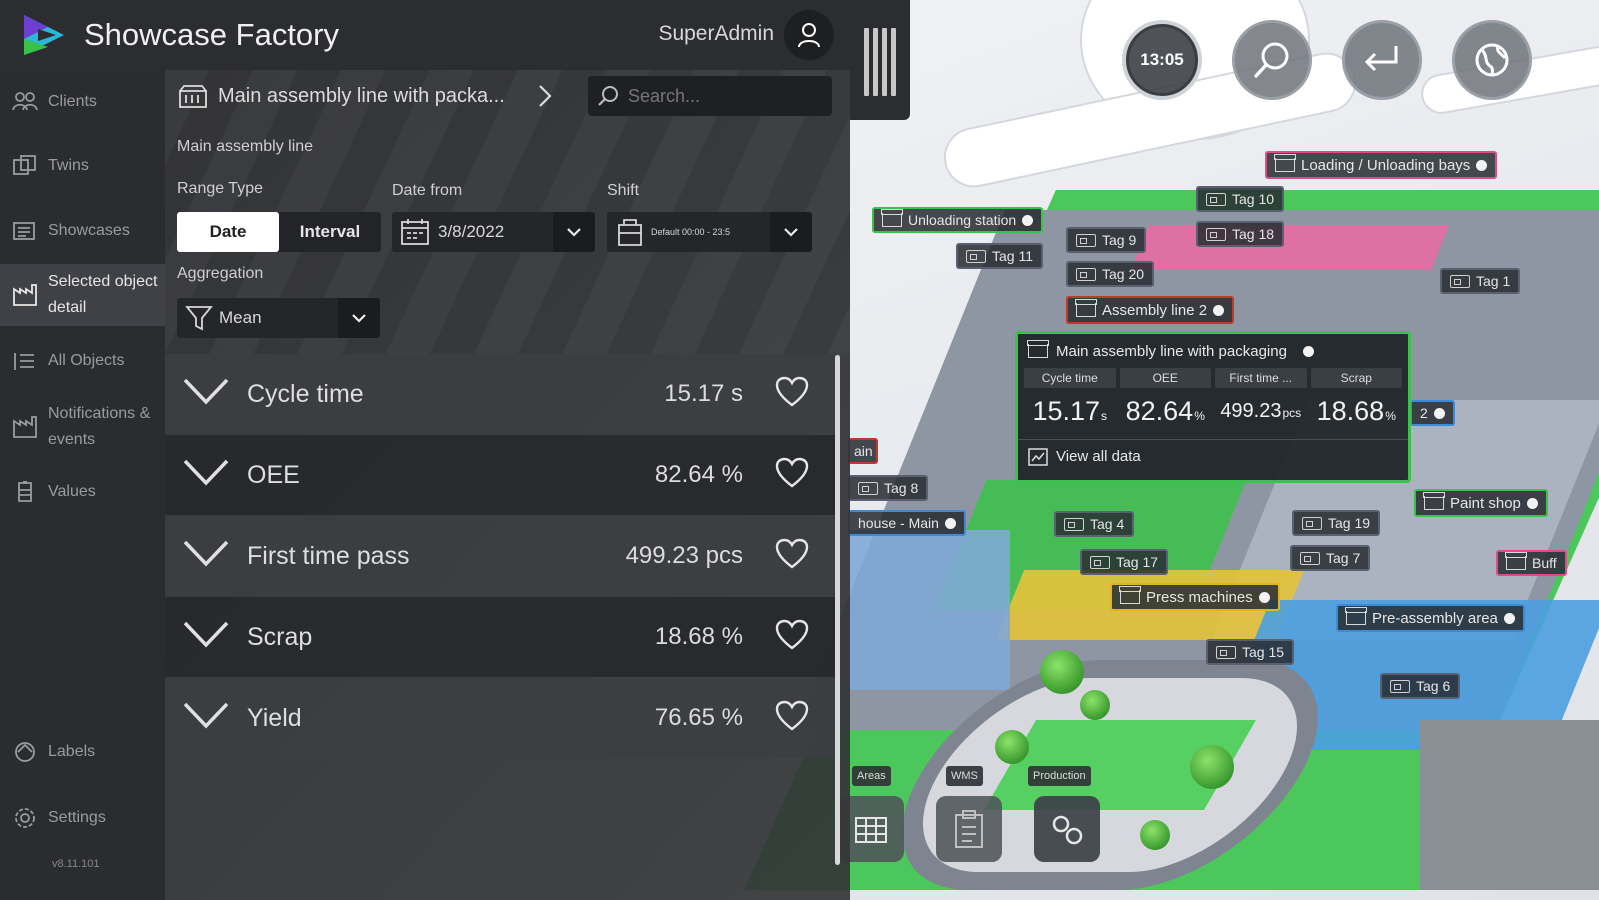 The image size is (1599, 900). What do you see at coordinates (1213, 456) in the screenshot?
I see `view-all-data-link: View all data` at bounding box center [1213, 456].